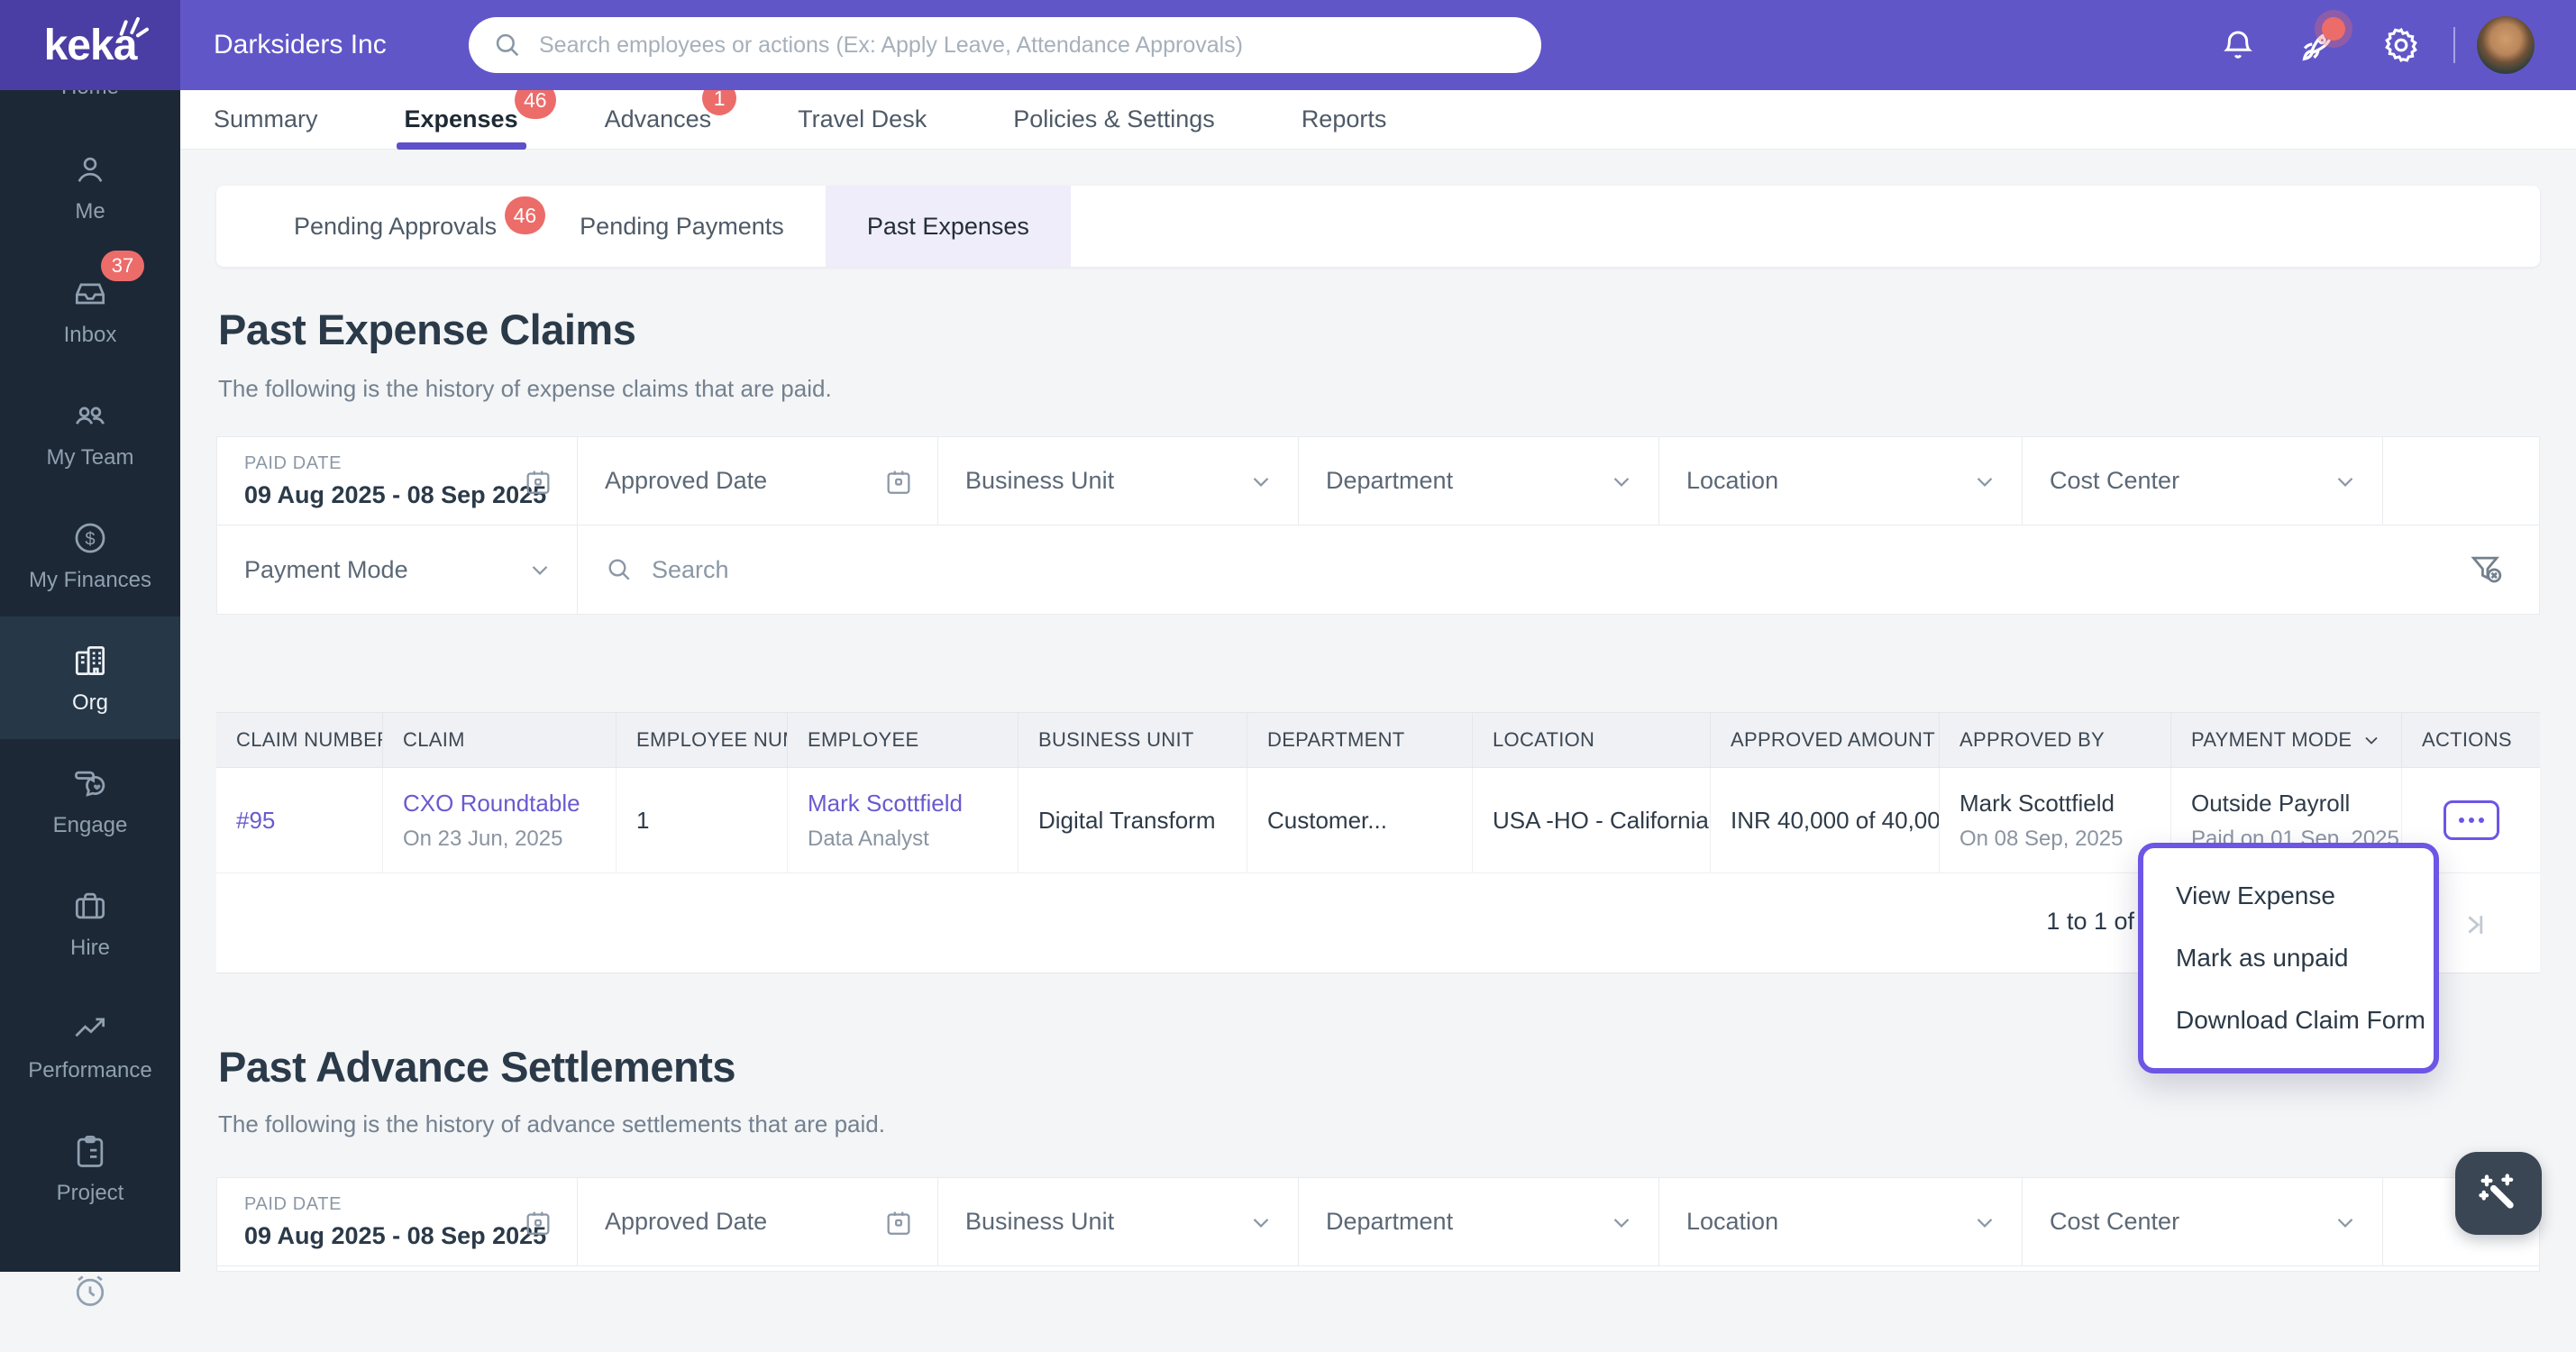  What do you see at coordinates (90, 906) in the screenshot?
I see `hire-icon` at bounding box center [90, 906].